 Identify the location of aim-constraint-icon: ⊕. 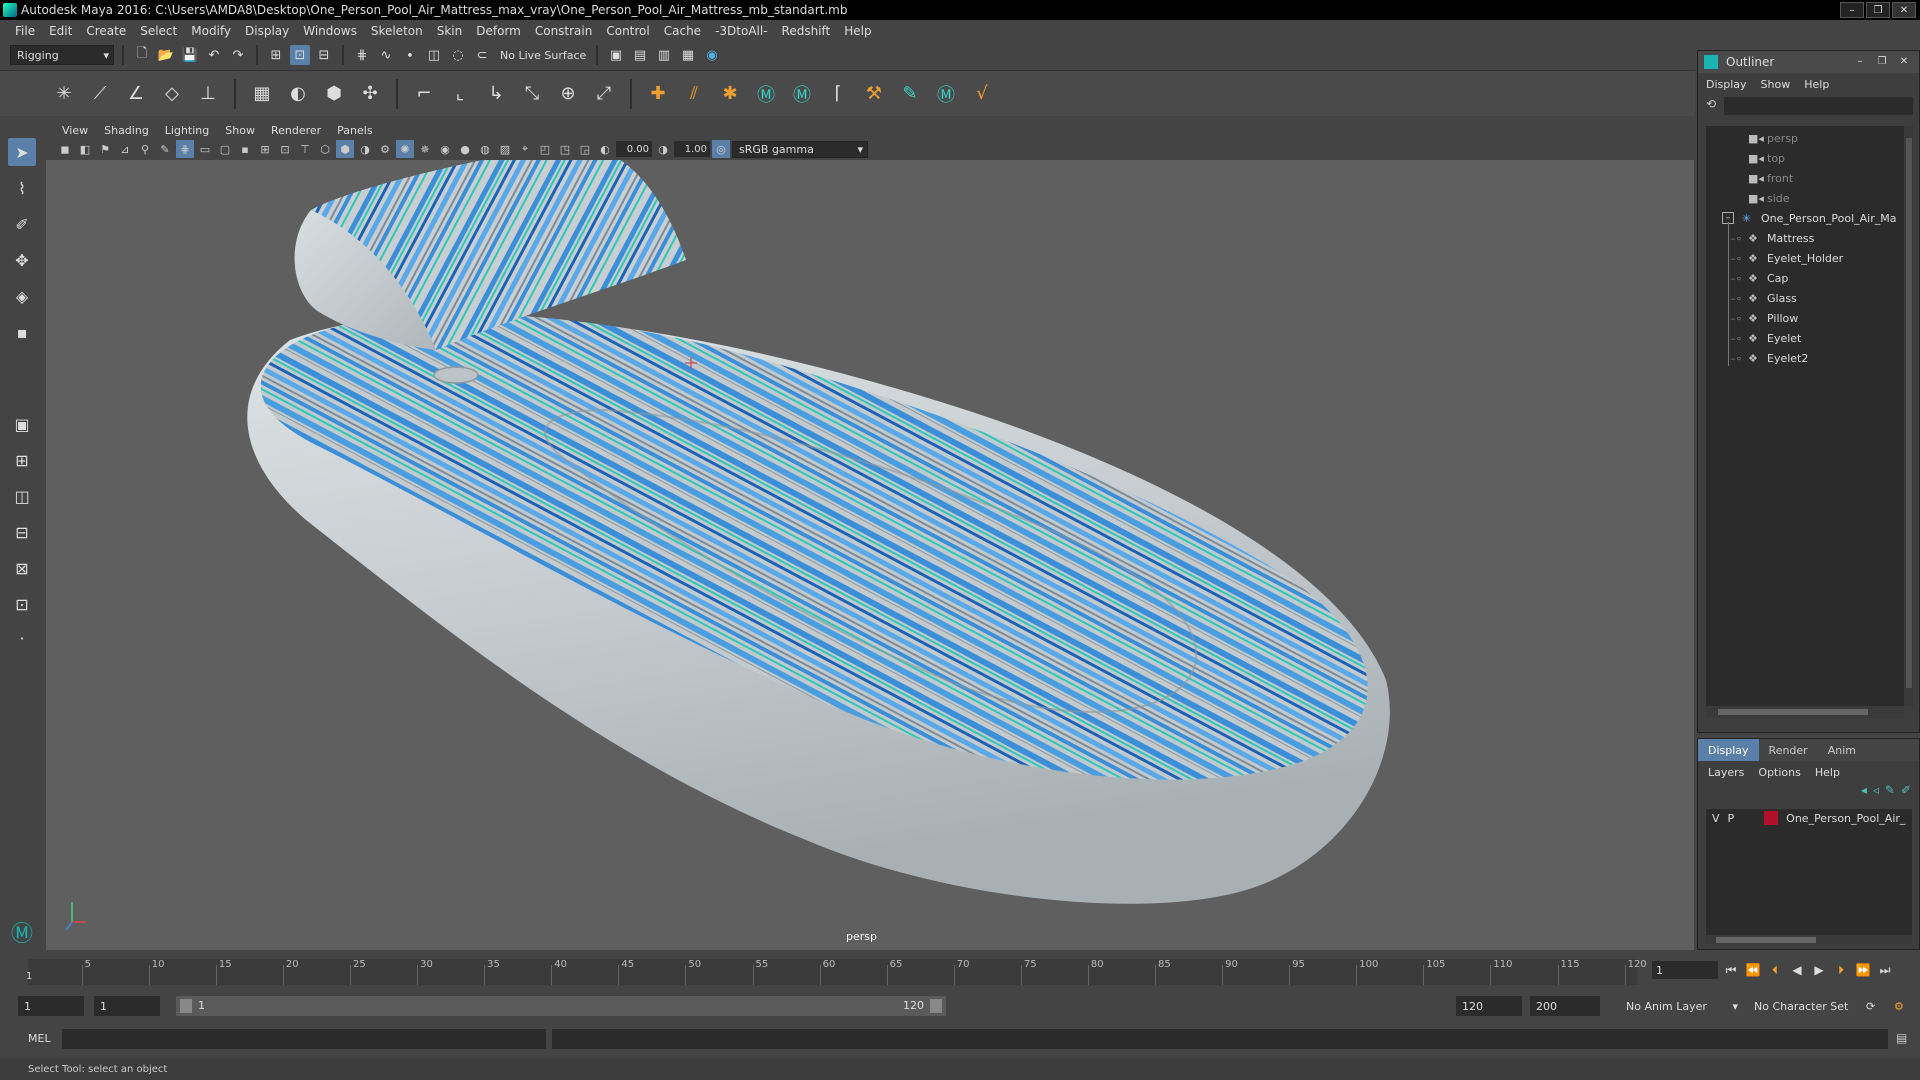
(568, 94).